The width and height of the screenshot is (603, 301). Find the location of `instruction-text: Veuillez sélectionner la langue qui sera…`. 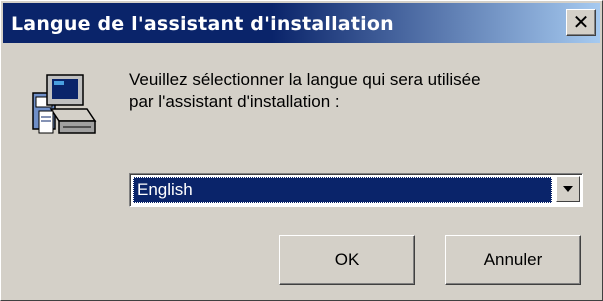

instruction-text: Veuillez sélectionner la langue qui sera… is located at coordinates (354, 91).